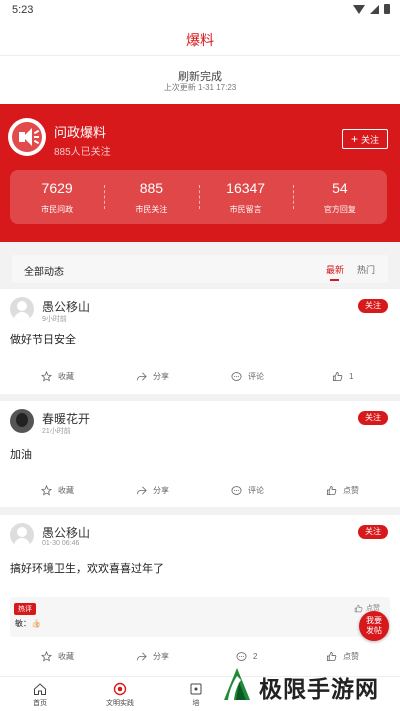 The height and width of the screenshot is (711, 400). What do you see at coordinates (339, 197) in the screenshot?
I see `stat-item: 54 官方回复` at bounding box center [339, 197].